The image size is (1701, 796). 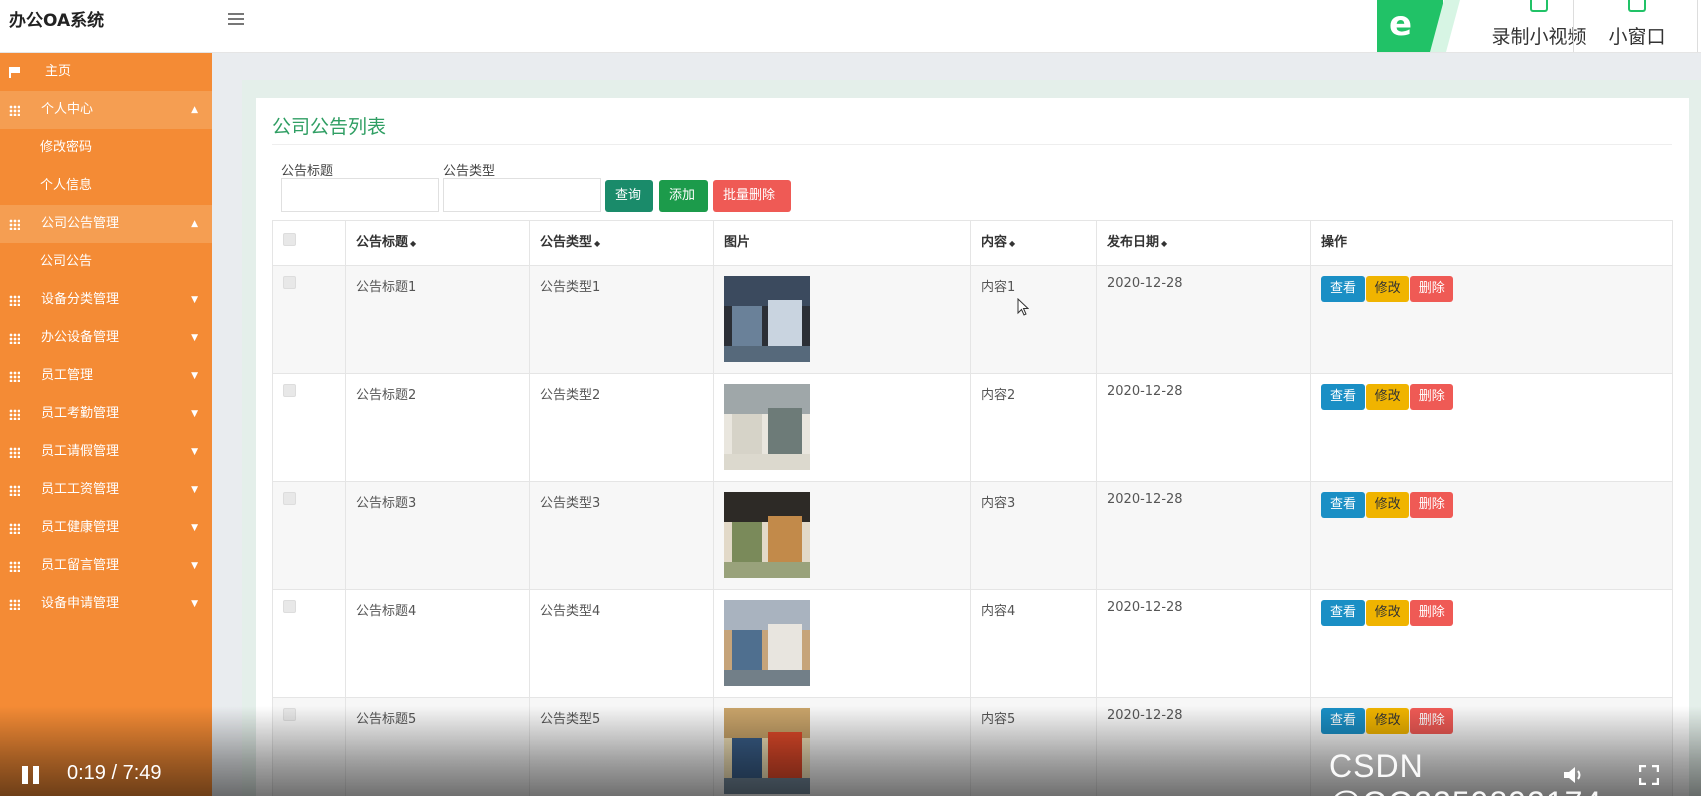 I want to click on cell-content: 内容1, so click(x=1033, y=319).